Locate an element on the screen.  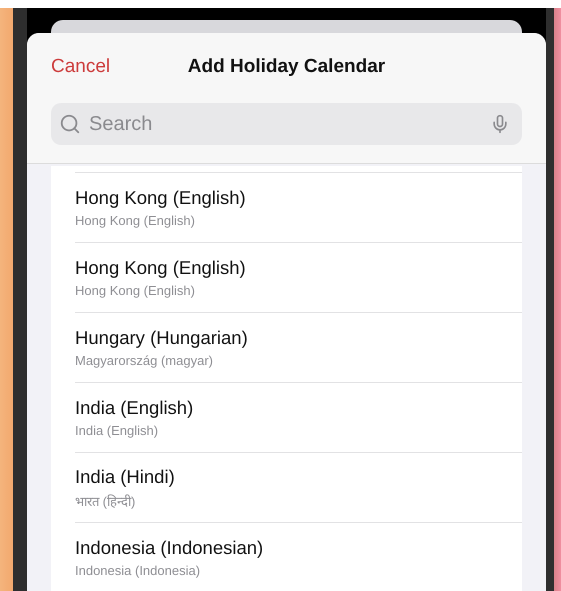
search-field: Search is located at coordinates (286, 124).